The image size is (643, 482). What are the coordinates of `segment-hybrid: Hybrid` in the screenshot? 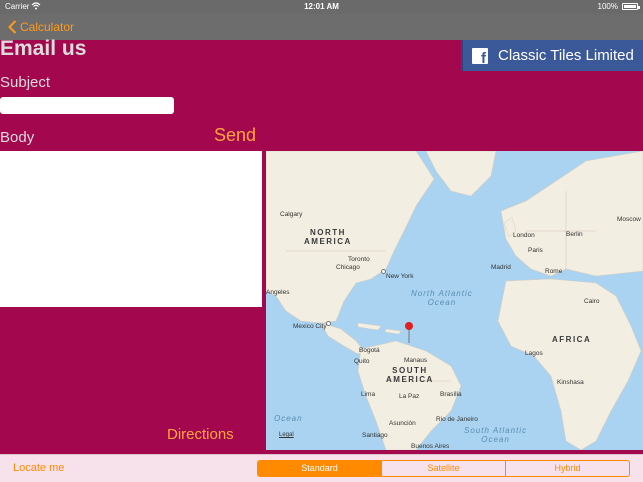 It's located at (567, 468).